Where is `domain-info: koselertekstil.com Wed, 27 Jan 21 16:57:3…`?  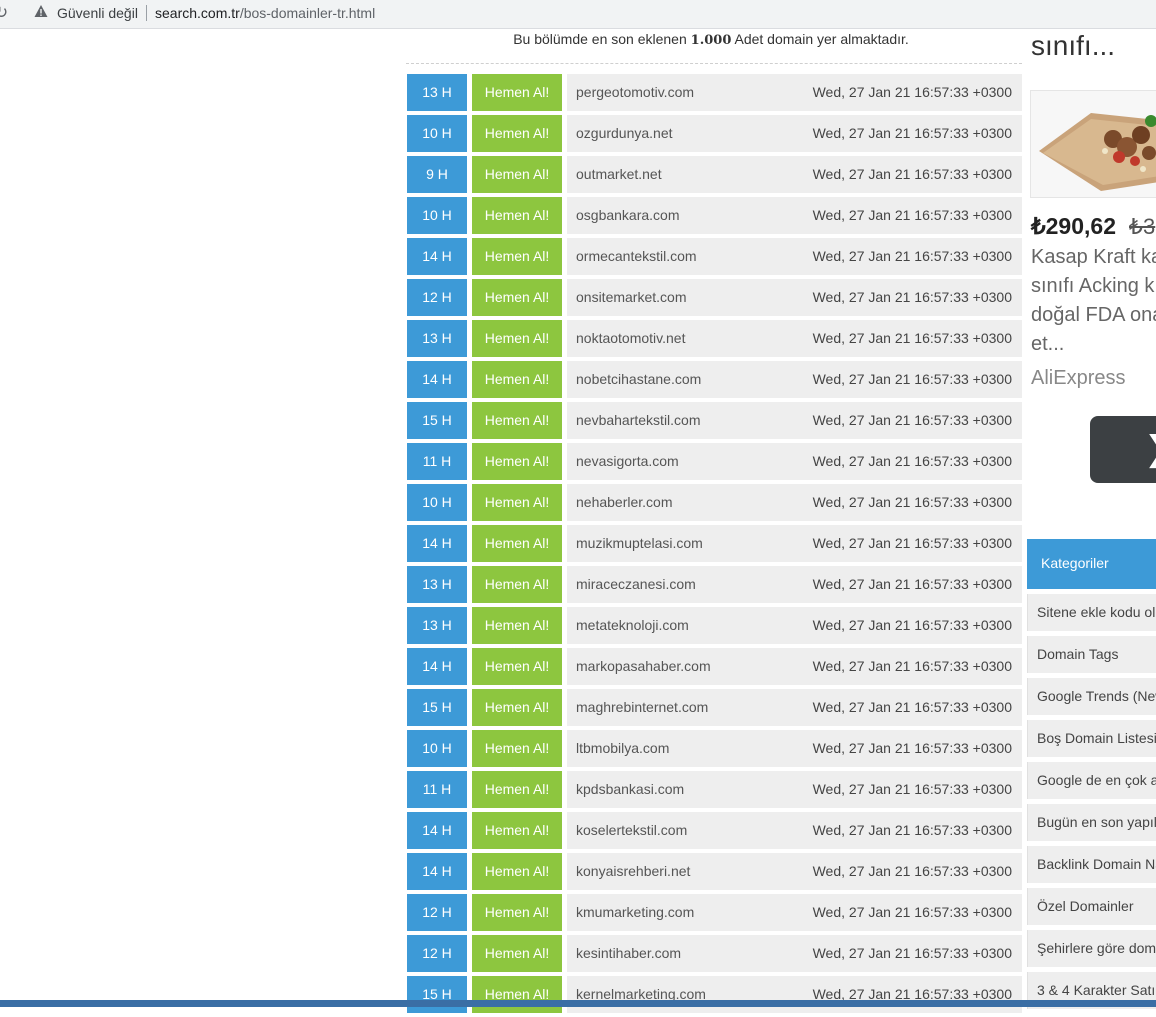
domain-info: koselertekstil.com Wed, 27 Jan 21 16:57:3… is located at coordinates (794, 830).